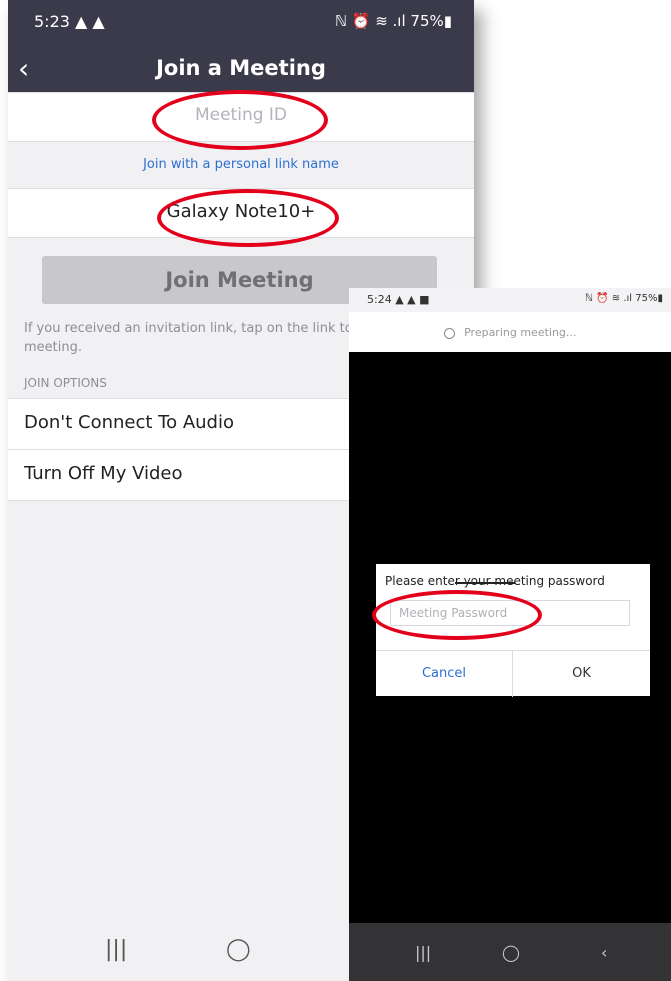 The image size is (671, 981). I want to click on app-header: ‹ Join a Meeting, so click(241, 70).